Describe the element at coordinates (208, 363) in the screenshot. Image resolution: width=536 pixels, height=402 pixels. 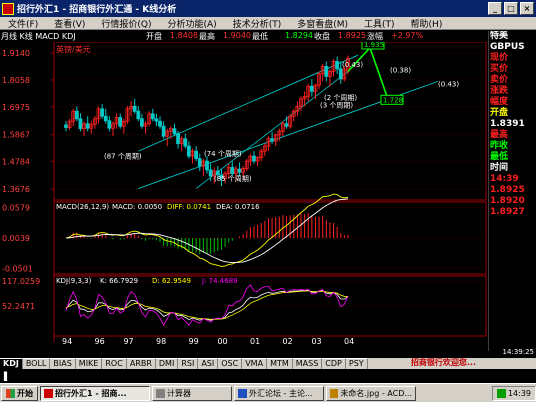
I see `tab-asi: ASI` at that location.